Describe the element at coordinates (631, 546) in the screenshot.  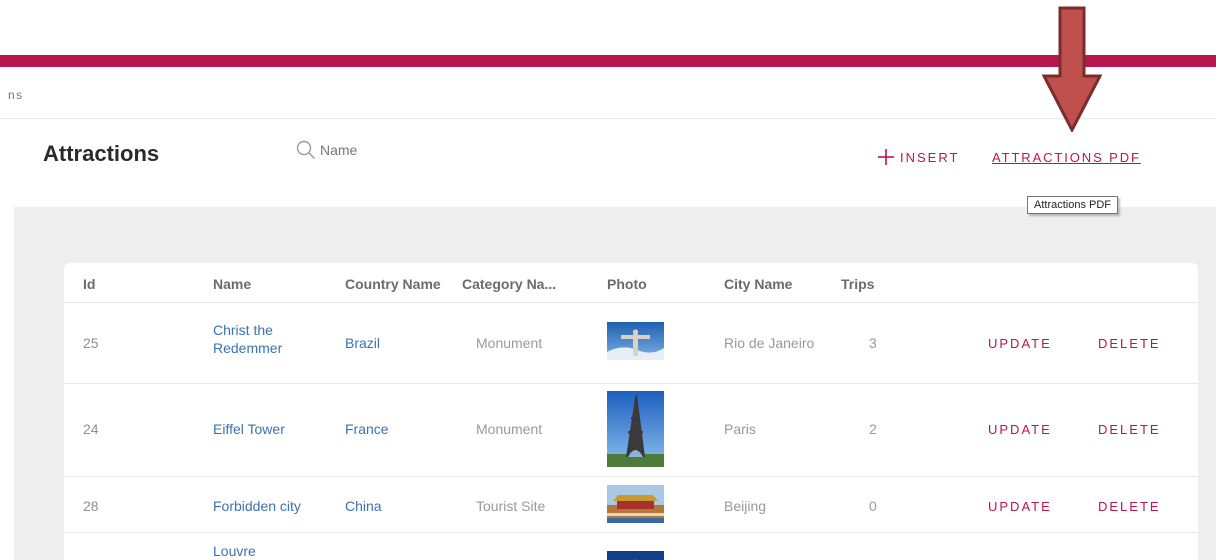
I see `table-row: Louvre` at that location.